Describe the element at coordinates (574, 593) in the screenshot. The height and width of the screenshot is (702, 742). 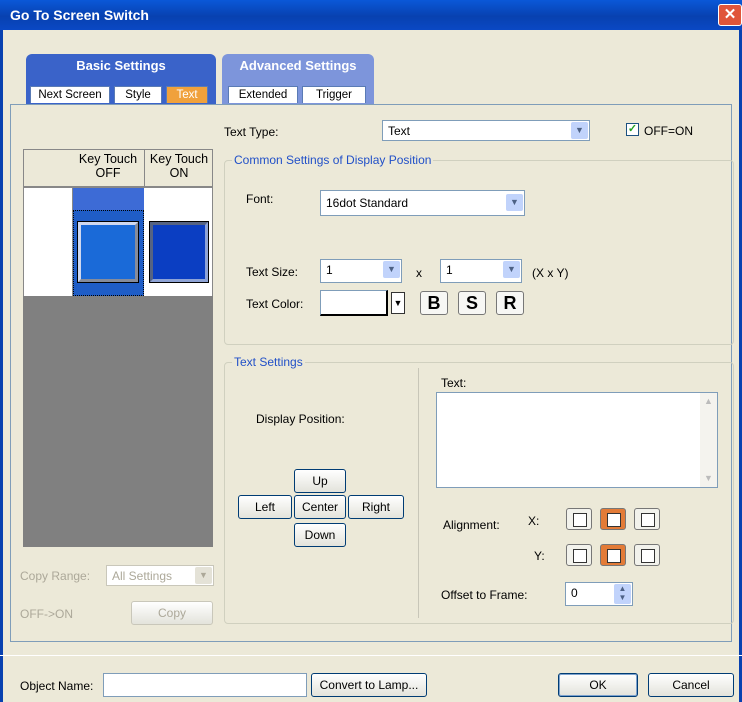
I see `offset-to-frame-value: 0` at that location.